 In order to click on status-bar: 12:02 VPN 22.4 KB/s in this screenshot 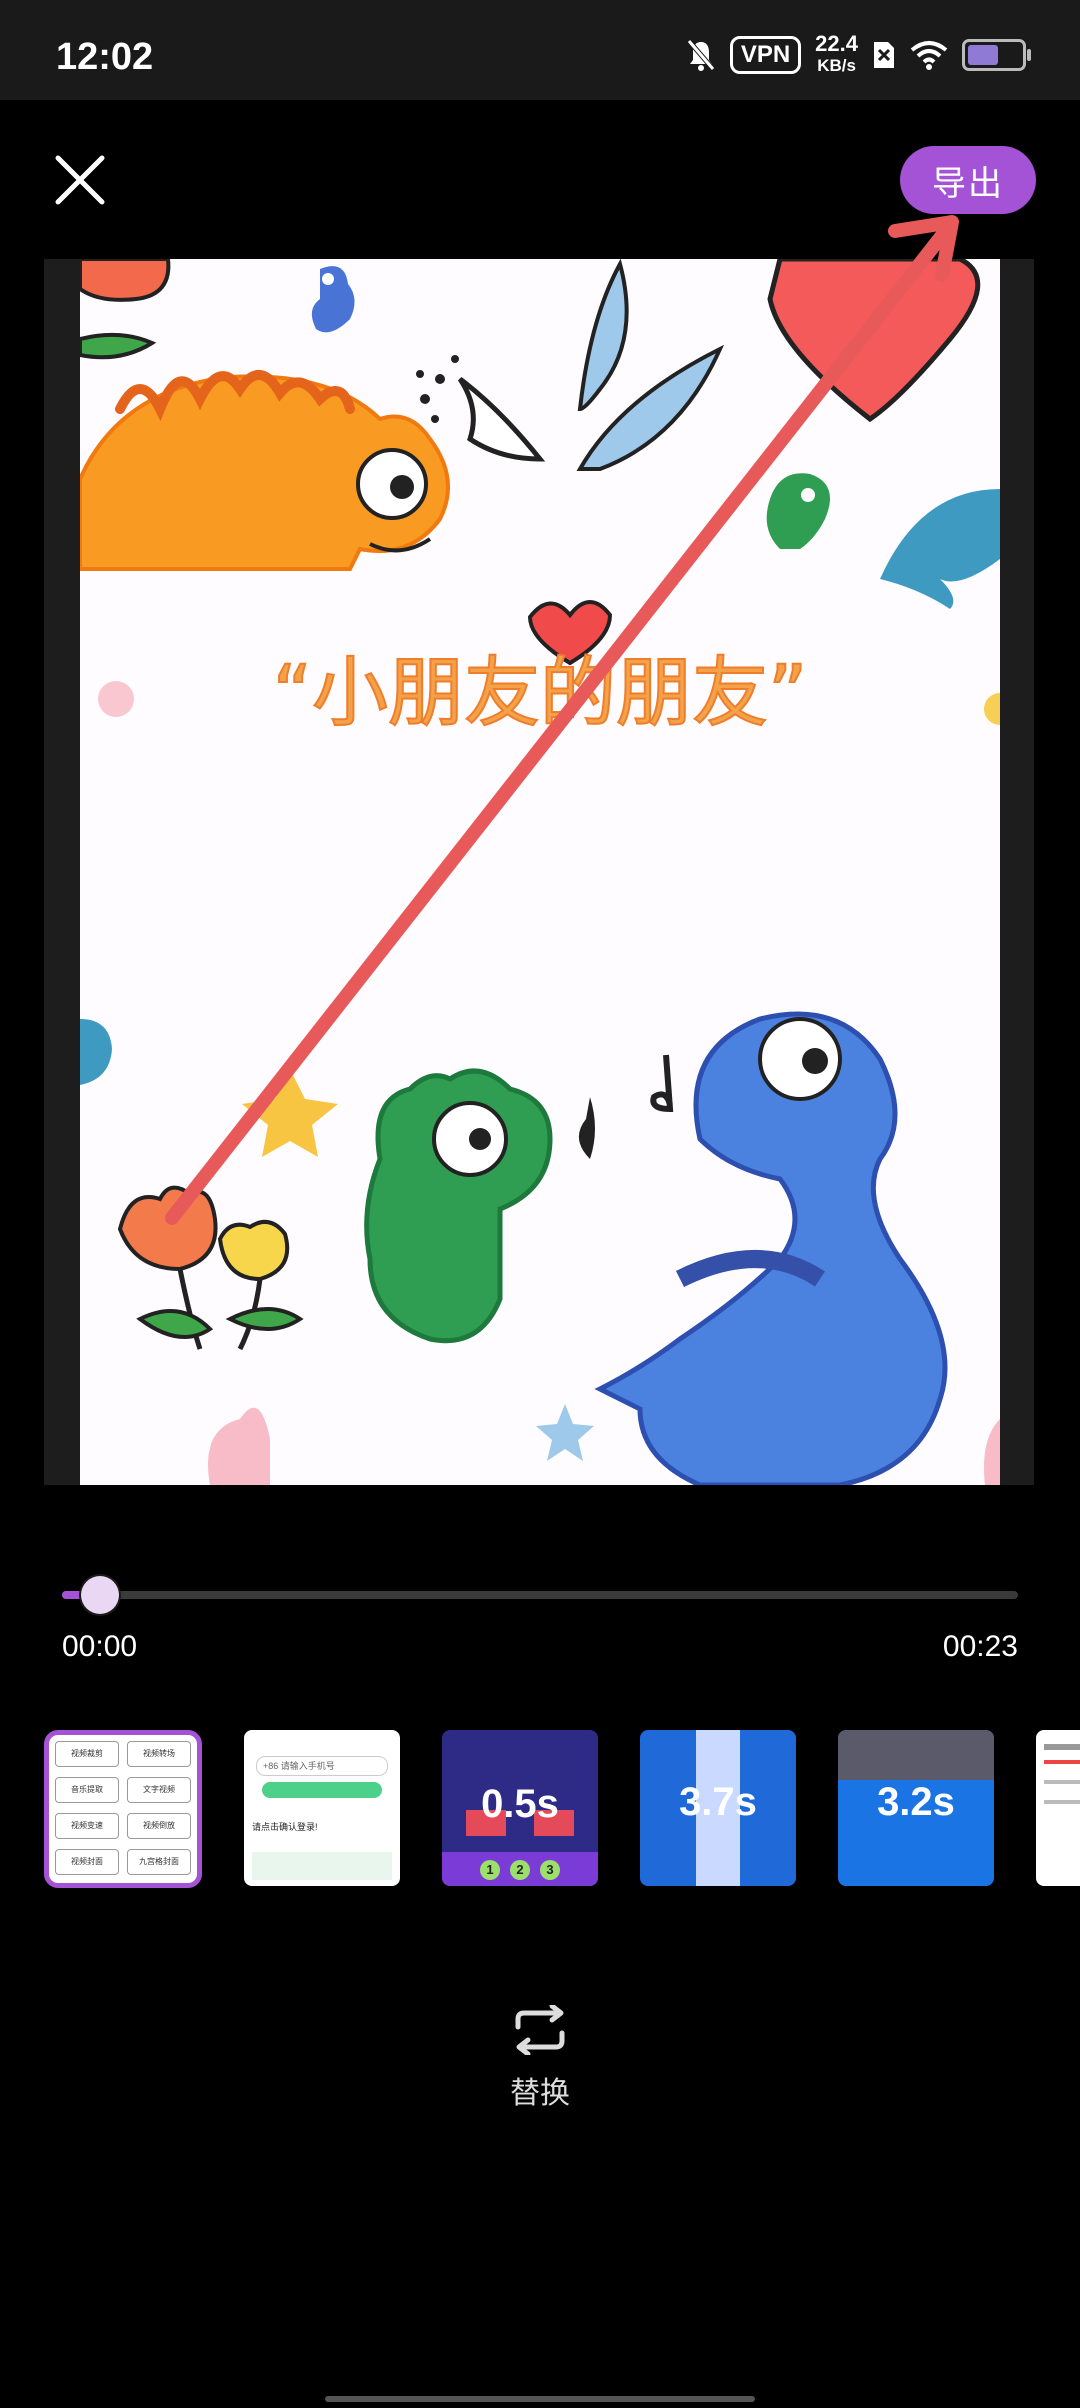, I will do `click(540, 50)`.